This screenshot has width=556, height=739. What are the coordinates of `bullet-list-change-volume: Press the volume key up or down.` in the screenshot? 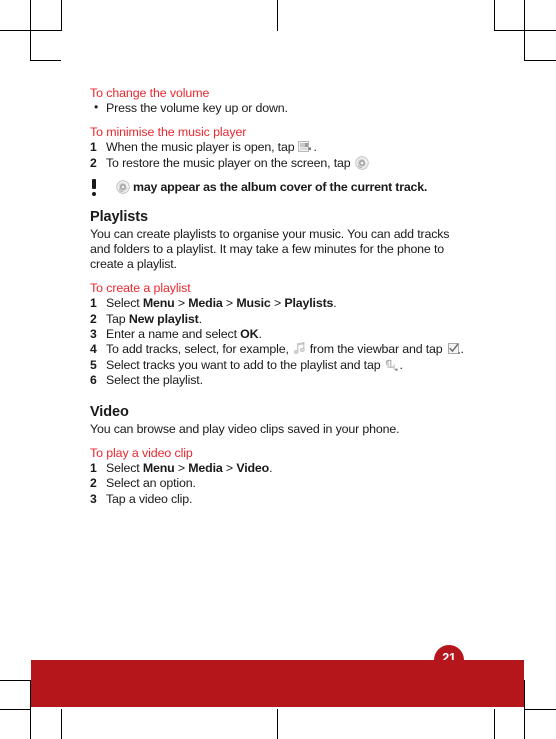 It's located at (278, 108).